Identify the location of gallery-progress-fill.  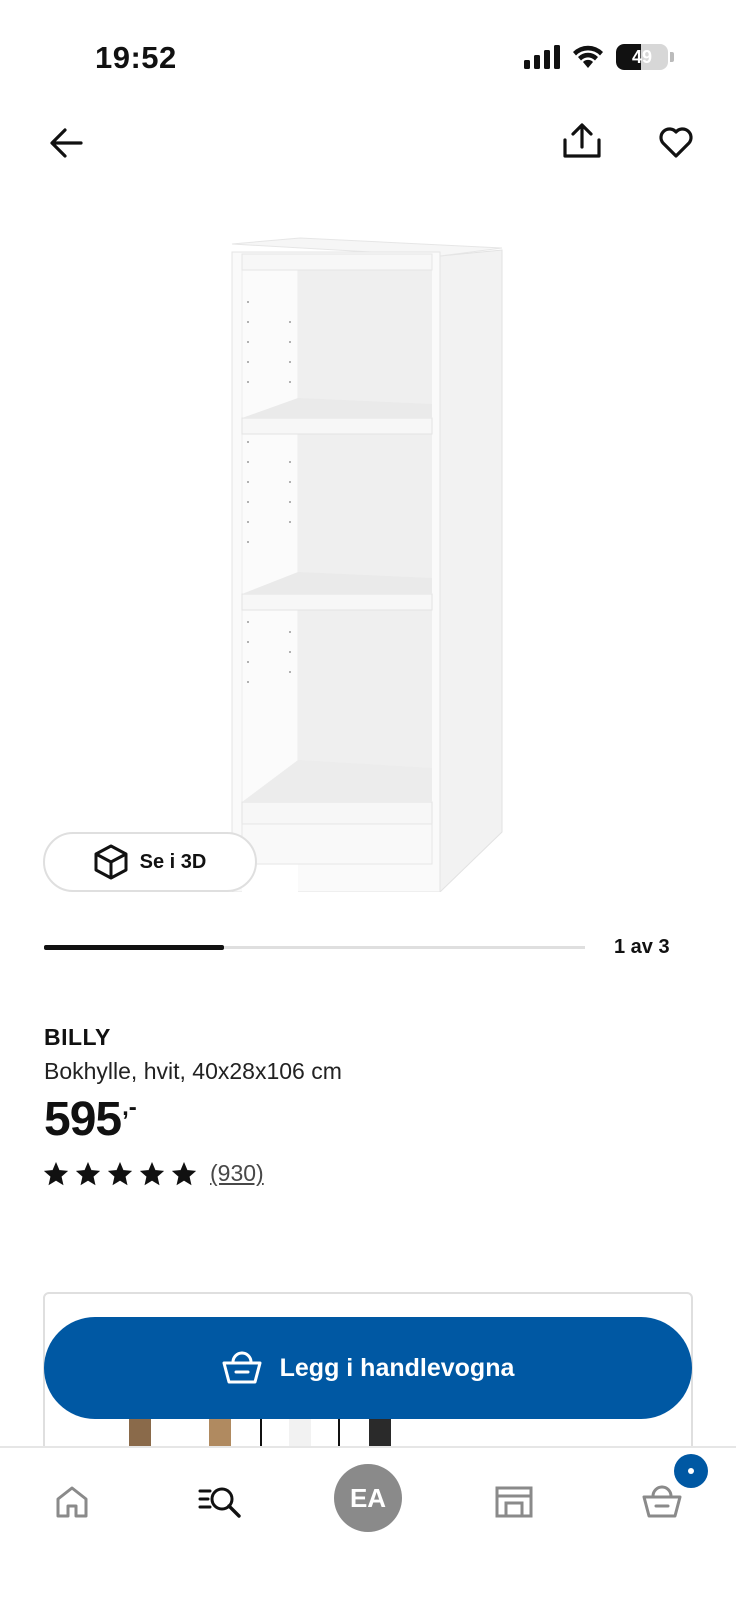
(134, 947).